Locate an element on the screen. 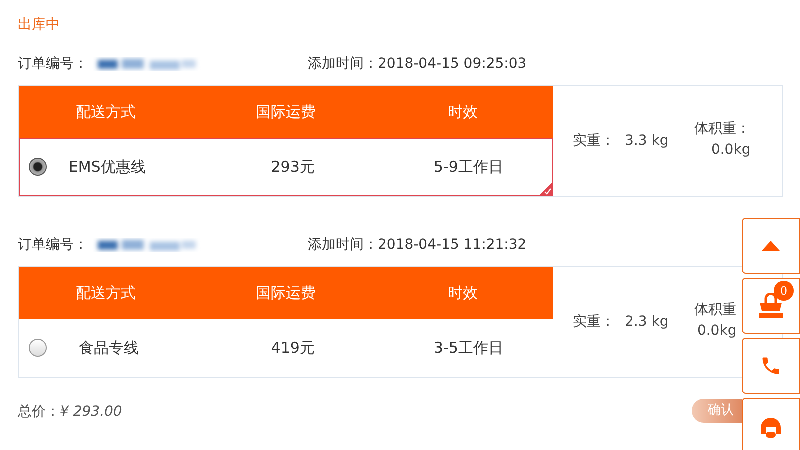  shipping-method: EMS优惠线 is located at coordinates (107, 167).